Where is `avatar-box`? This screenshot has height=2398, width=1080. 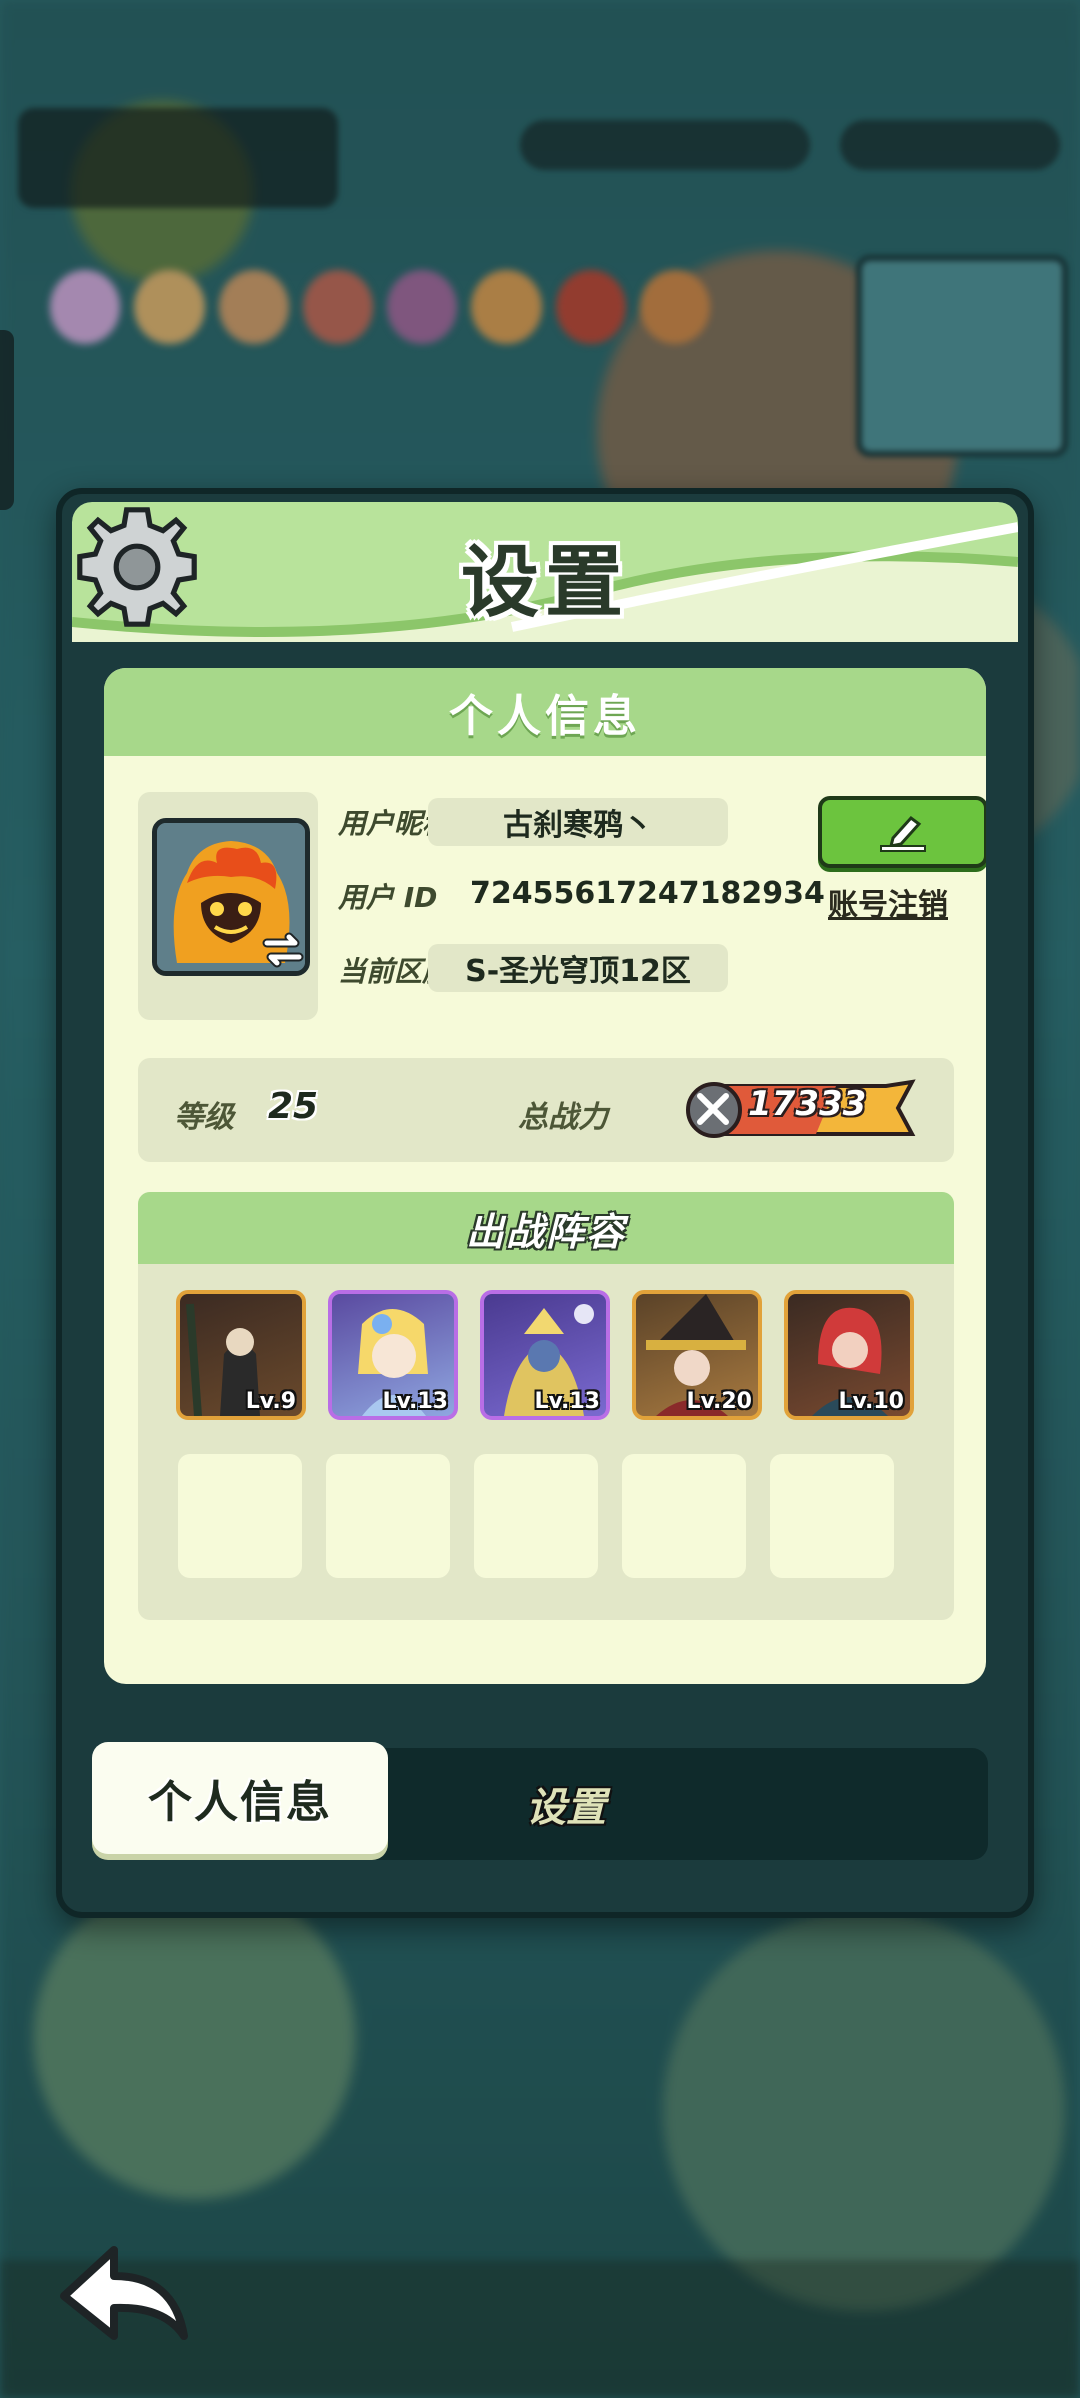 avatar-box is located at coordinates (228, 906).